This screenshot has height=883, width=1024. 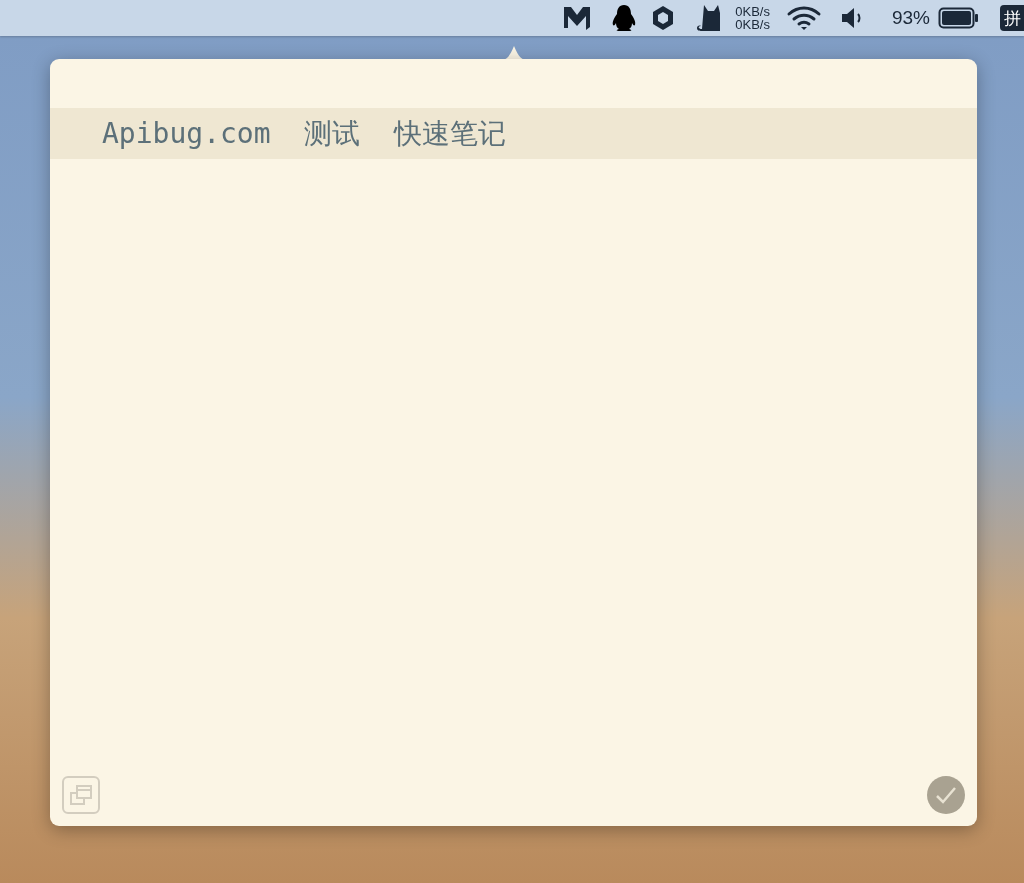 I want to click on checkmark-icon, so click(x=946, y=795).